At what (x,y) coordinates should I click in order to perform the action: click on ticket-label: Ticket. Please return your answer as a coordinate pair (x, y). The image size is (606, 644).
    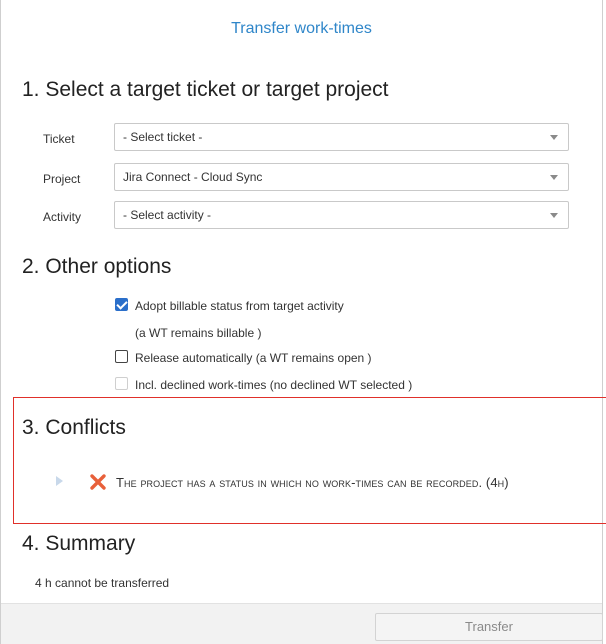
    Looking at the image, I should click on (59, 139).